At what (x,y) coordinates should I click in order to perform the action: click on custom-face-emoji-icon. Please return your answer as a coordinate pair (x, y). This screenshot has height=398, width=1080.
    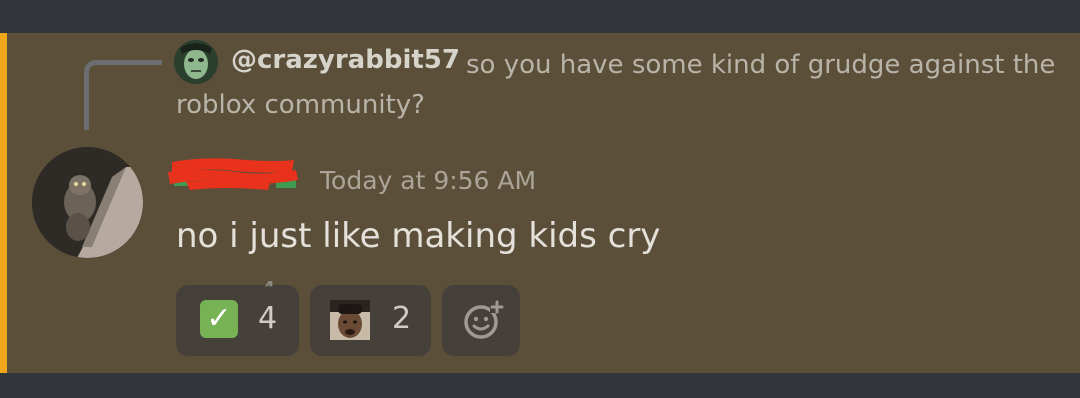
    Looking at the image, I should click on (350, 320).